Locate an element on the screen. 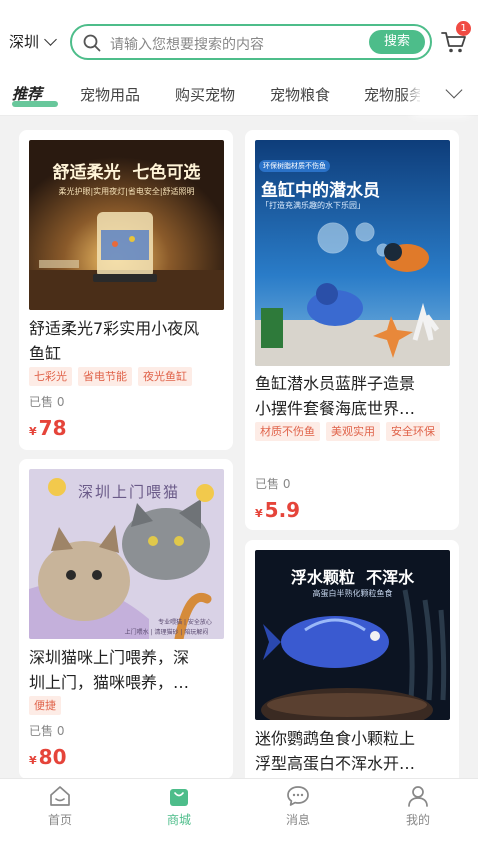 The height and width of the screenshot is (850, 478). tab-pet-food: 宠物粮食 is located at coordinates (300, 94).